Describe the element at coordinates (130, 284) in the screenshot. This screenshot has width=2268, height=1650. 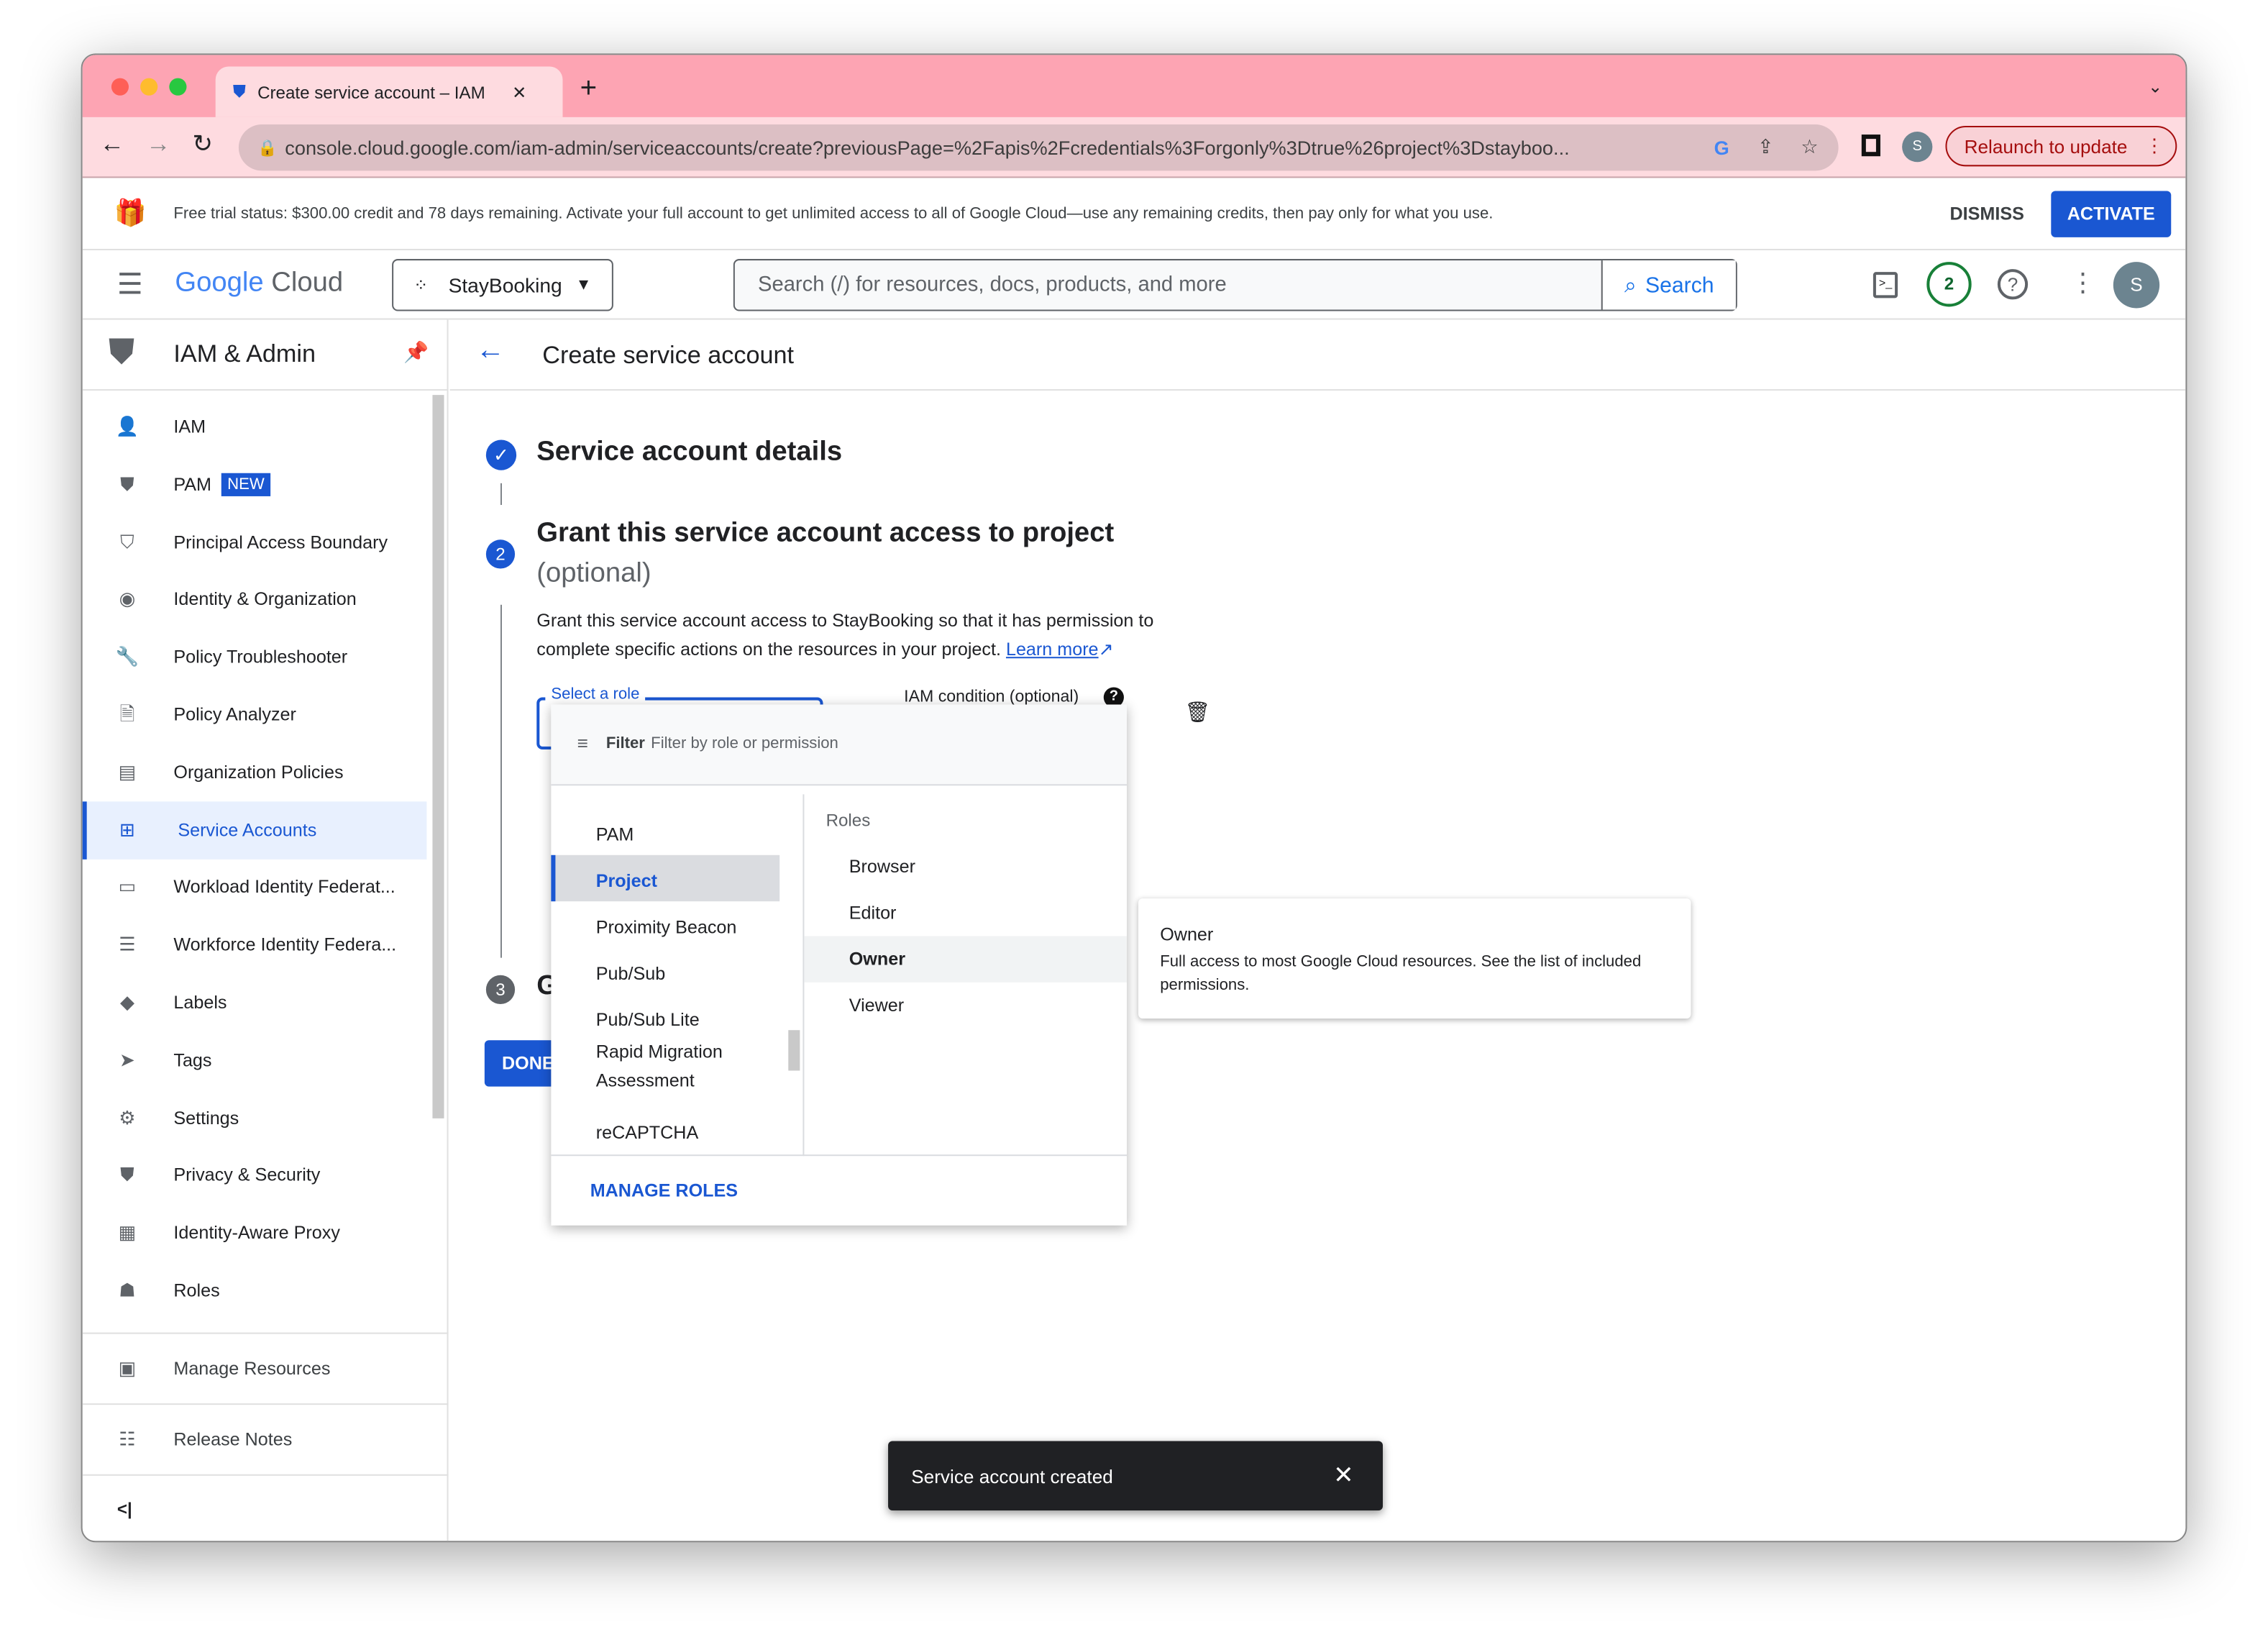
I see `hamburger-menu-icon: ☰` at that location.